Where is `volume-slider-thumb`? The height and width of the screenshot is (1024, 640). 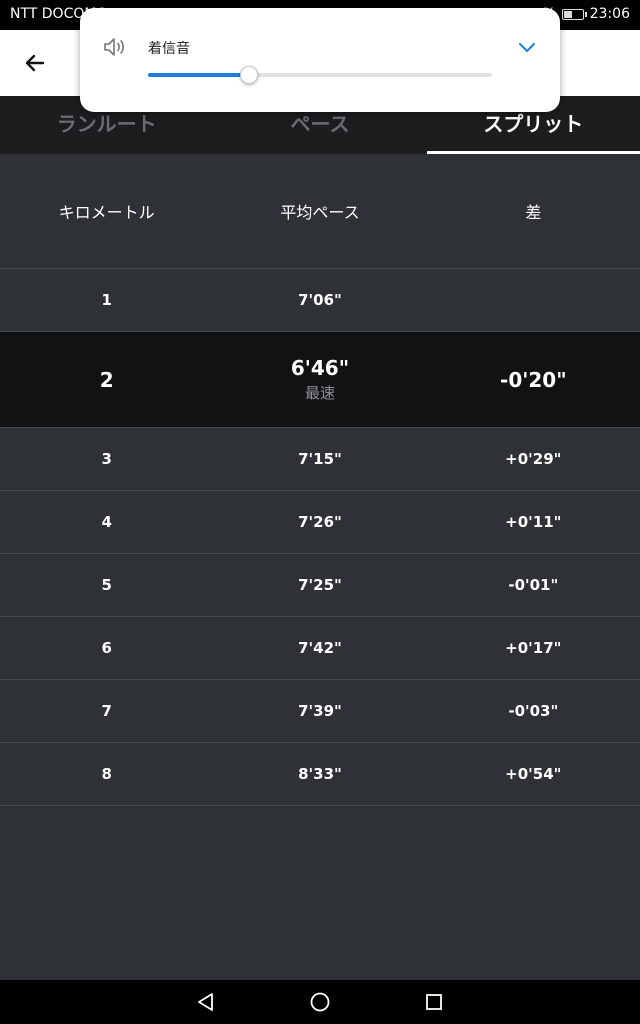 volume-slider-thumb is located at coordinates (248, 75).